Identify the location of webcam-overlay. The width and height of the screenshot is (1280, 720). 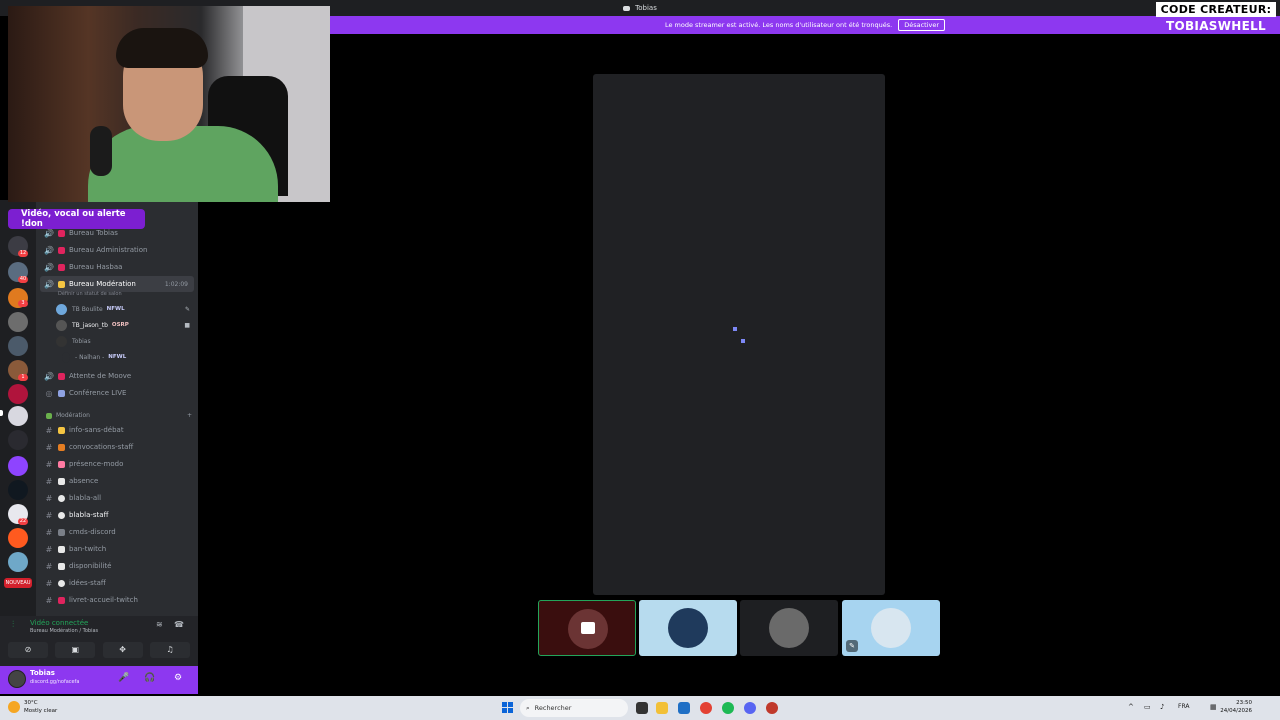
(169, 104).